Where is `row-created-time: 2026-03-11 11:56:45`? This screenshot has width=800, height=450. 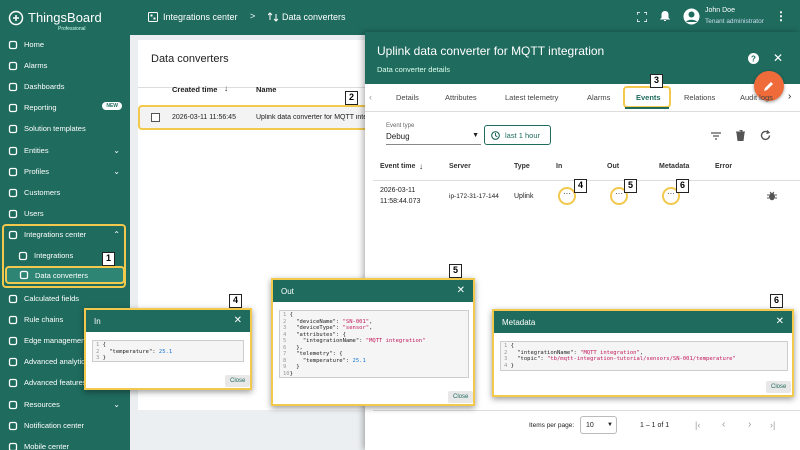 row-created-time: 2026-03-11 11:56:45 is located at coordinates (204, 117).